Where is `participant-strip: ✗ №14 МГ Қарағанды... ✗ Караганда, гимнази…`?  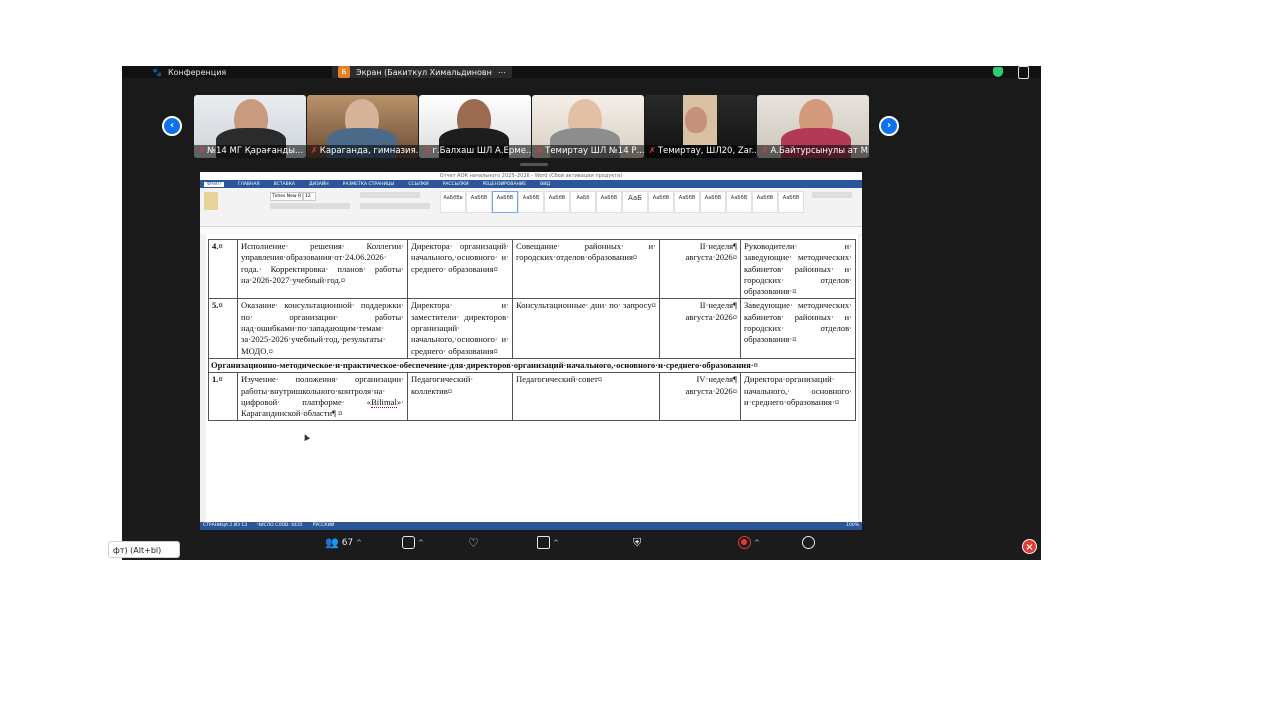 participant-strip: ✗ №14 МГ Қарағанды... ✗ Караганда, гимнази… is located at coordinates (532, 126).